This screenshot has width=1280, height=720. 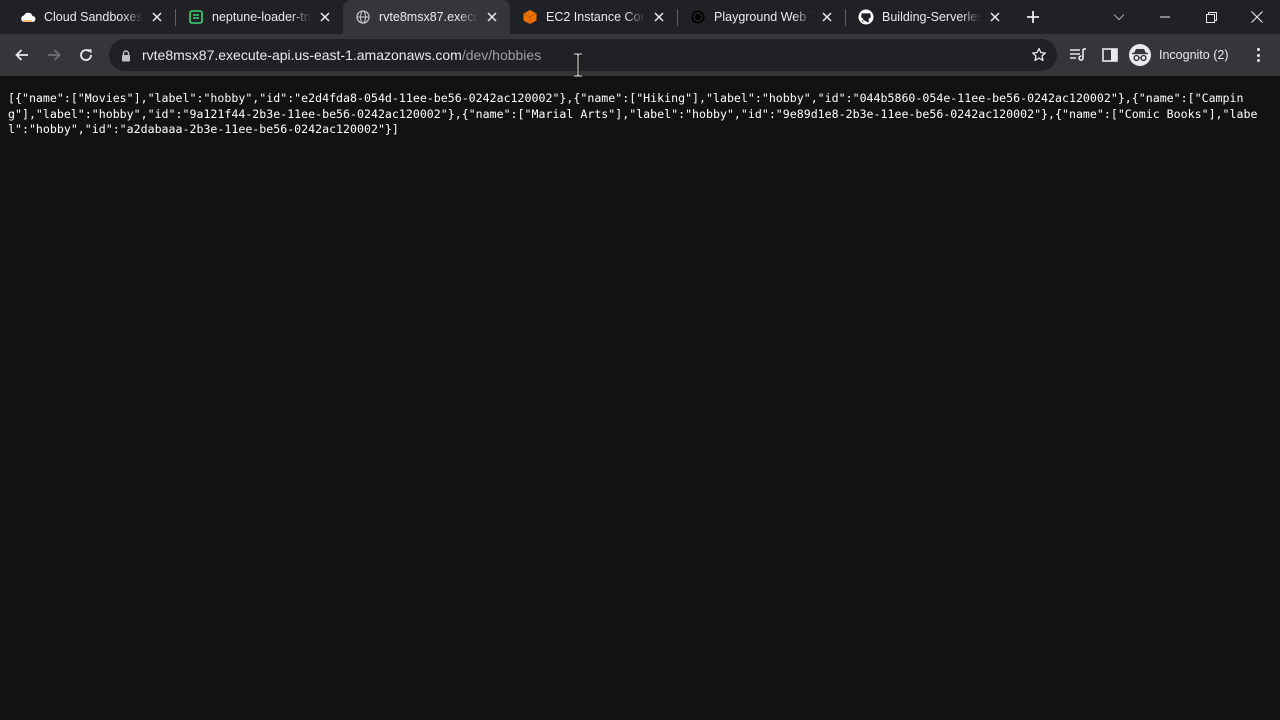 I want to click on media-queue-icon, so click(x=1078, y=54).